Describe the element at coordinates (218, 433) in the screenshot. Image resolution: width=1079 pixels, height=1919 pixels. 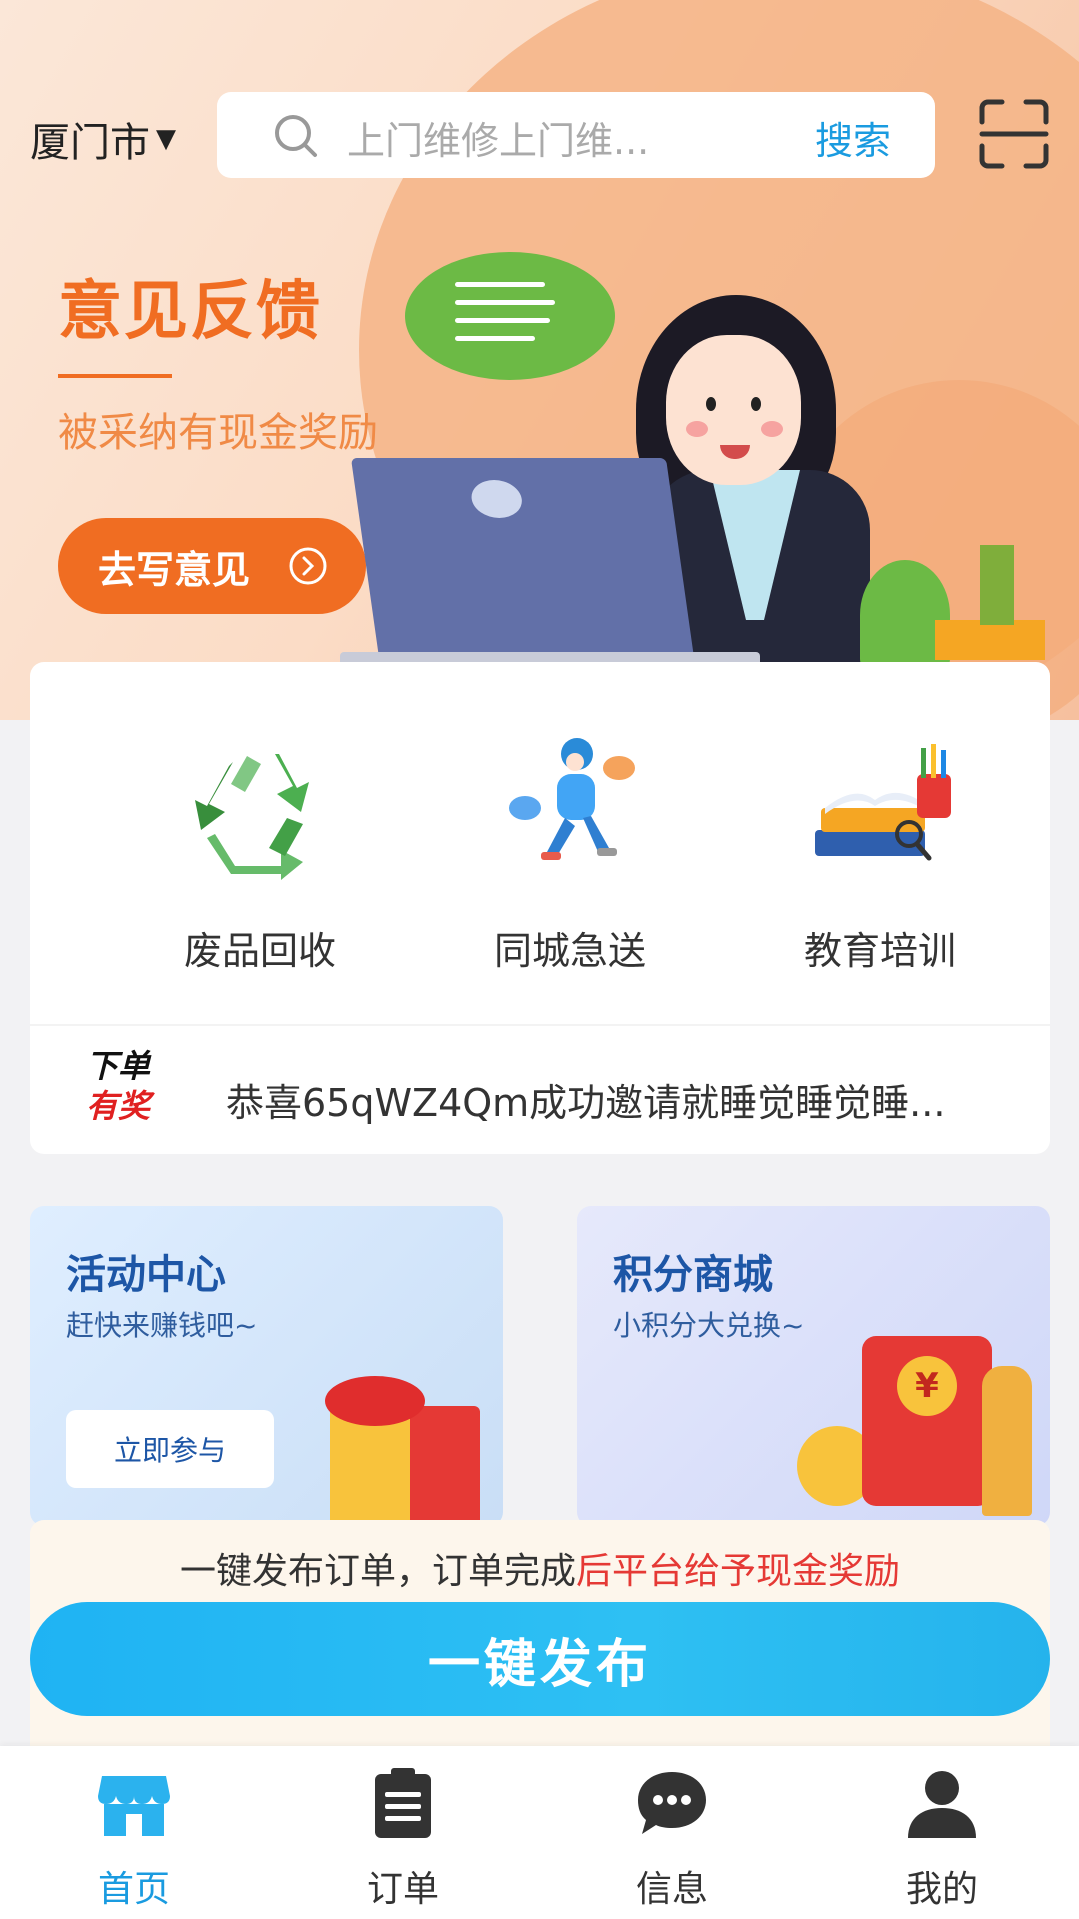
I see `banner-subtitle: 被采纳有现金奖励` at that location.